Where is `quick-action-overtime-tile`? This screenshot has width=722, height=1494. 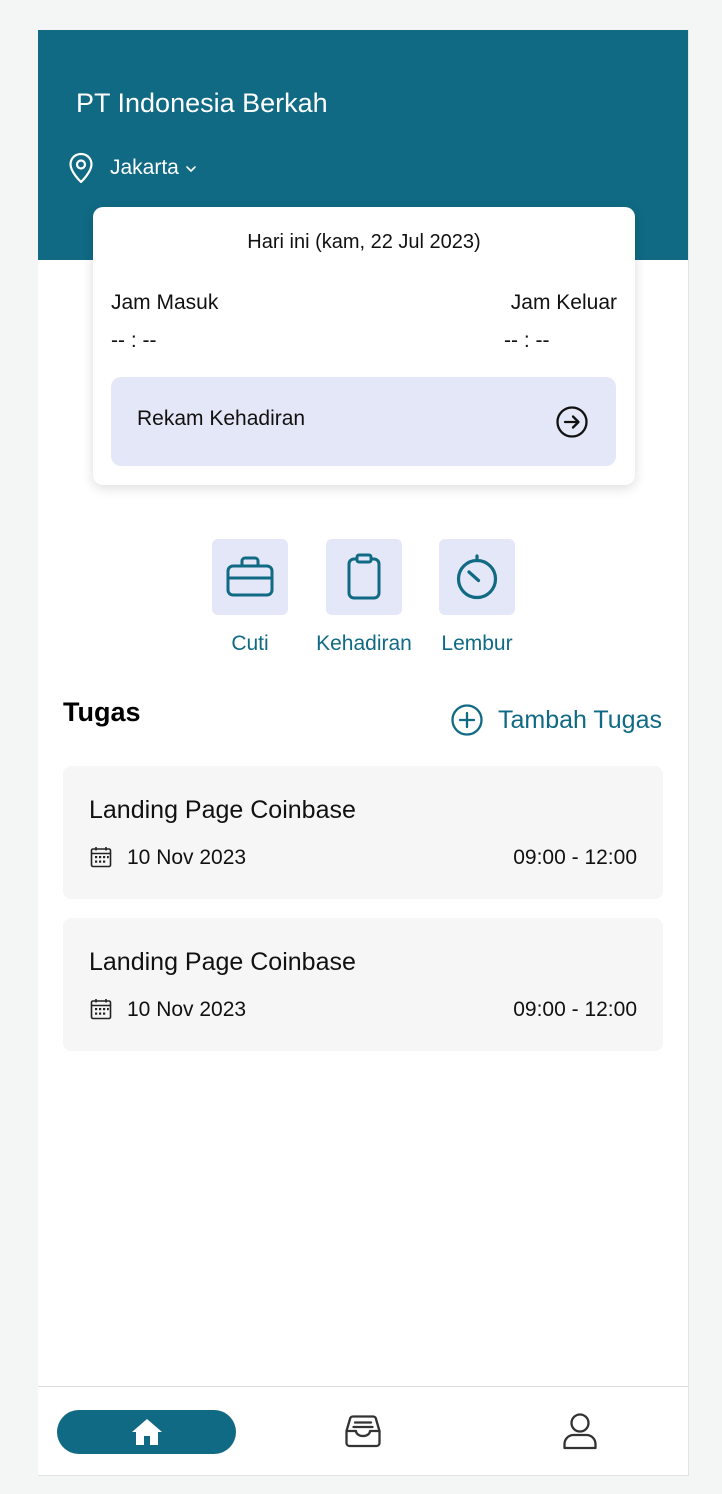 quick-action-overtime-tile is located at coordinates (477, 577).